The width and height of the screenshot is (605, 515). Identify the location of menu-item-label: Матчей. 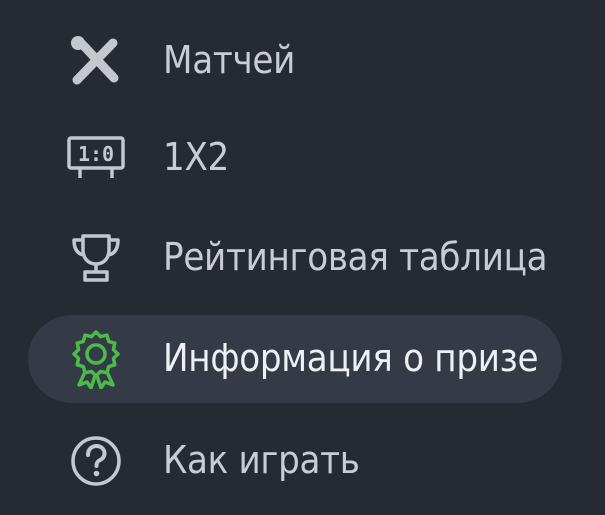
(229, 60).